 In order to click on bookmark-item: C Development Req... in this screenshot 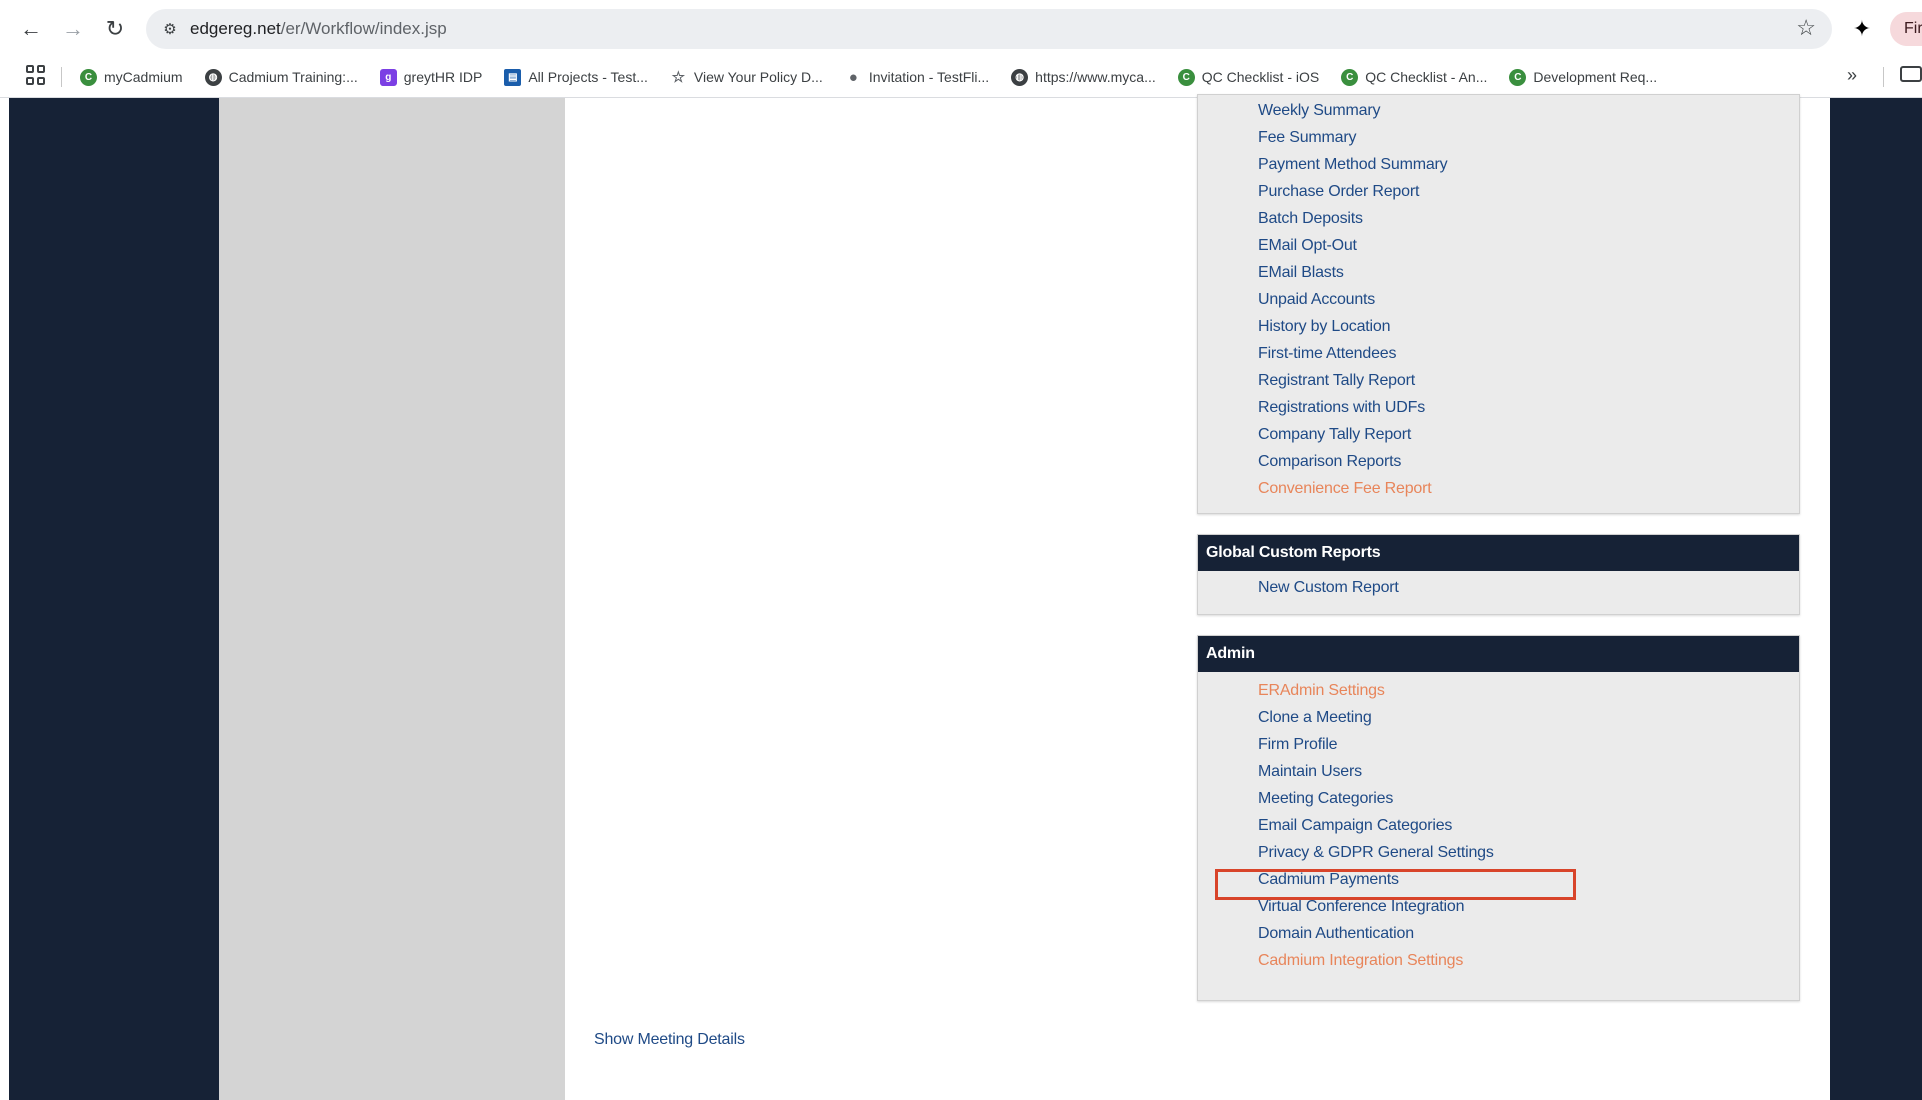, I will do `click(1583, 77)`.